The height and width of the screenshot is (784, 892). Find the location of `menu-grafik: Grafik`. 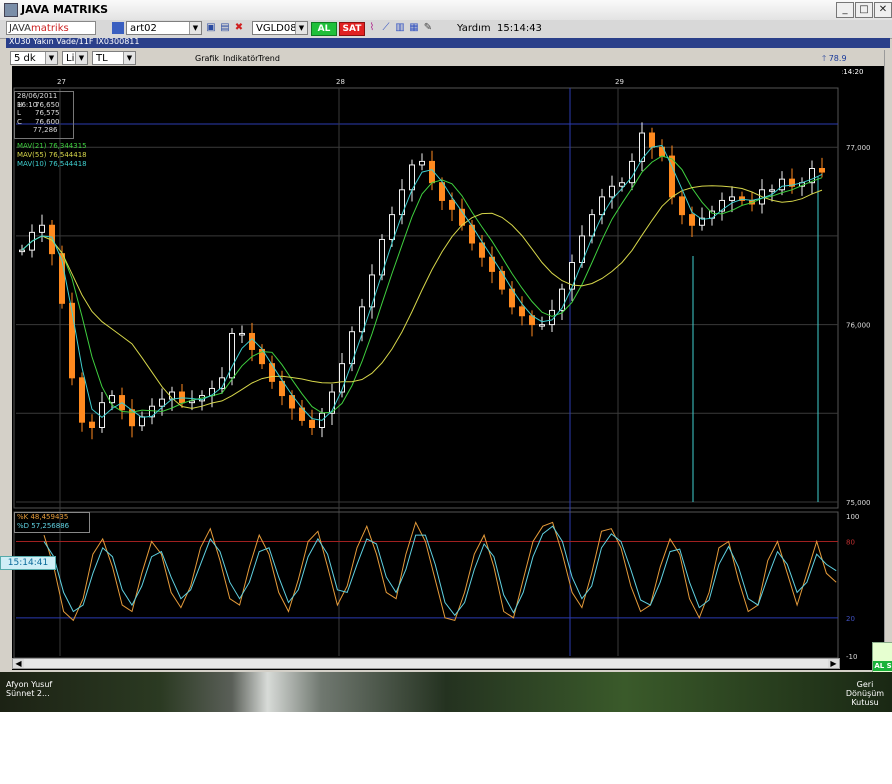

menu-grafik: Grafik is located at coordinates (207, 58).